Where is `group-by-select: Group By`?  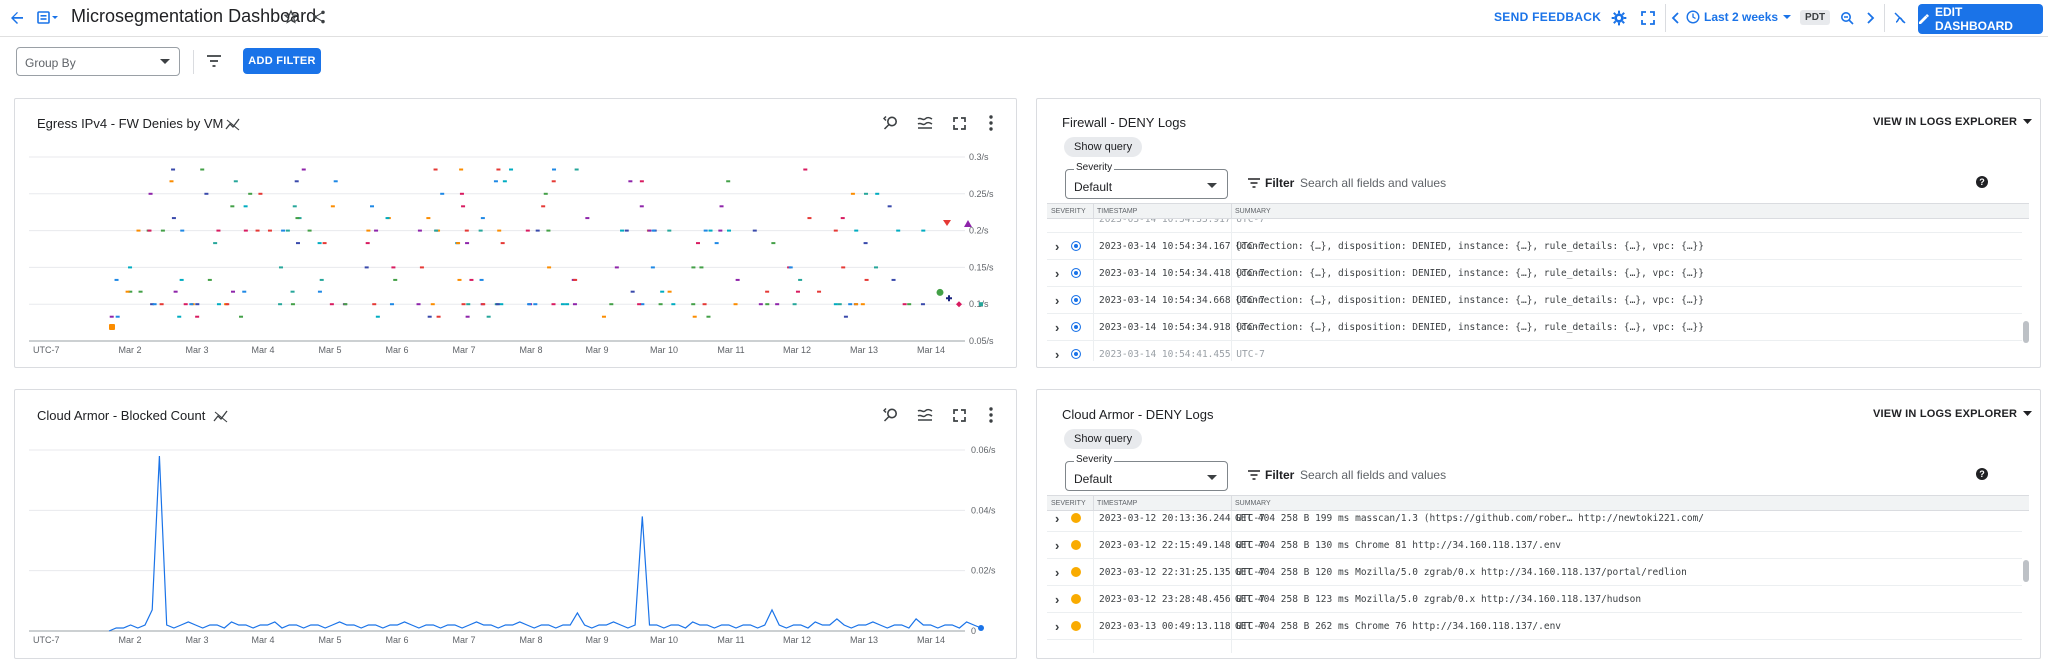
group-by-select: Group By is located at coordinates (98, 61).